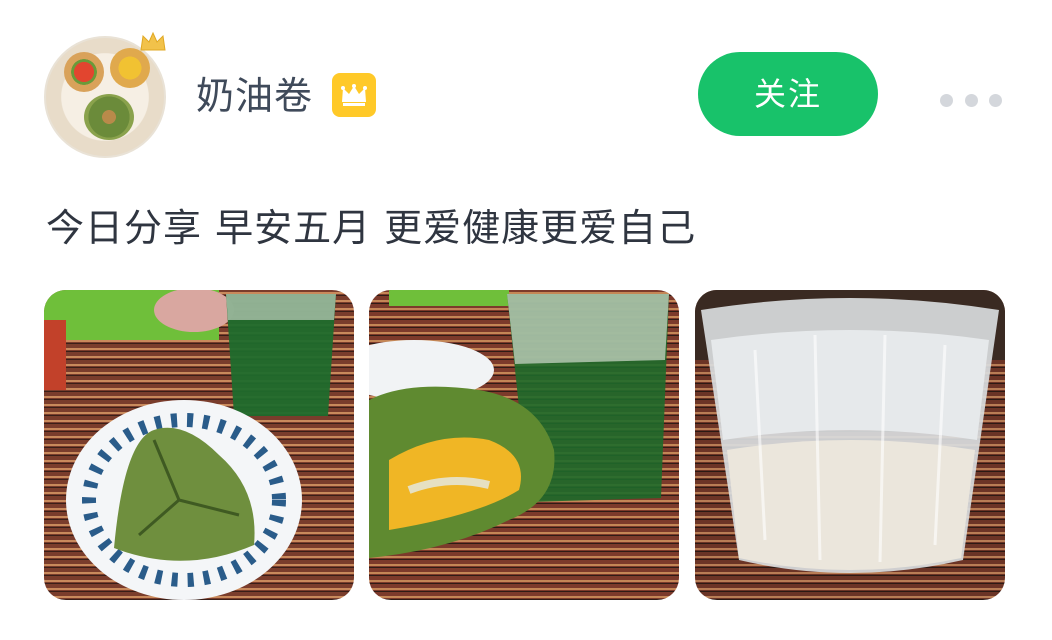  What do you see at coordinates (354, 95) in the screenshot?
I see `crown-vip-badge-icon` at bounding box center [354, 95].